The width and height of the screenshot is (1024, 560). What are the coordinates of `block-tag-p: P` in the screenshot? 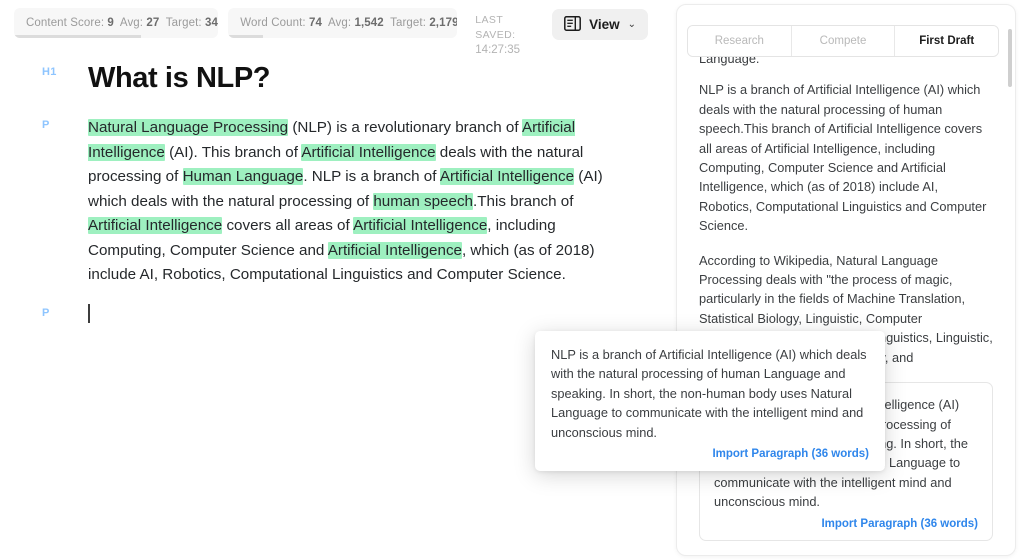 It's located at (46, 125).